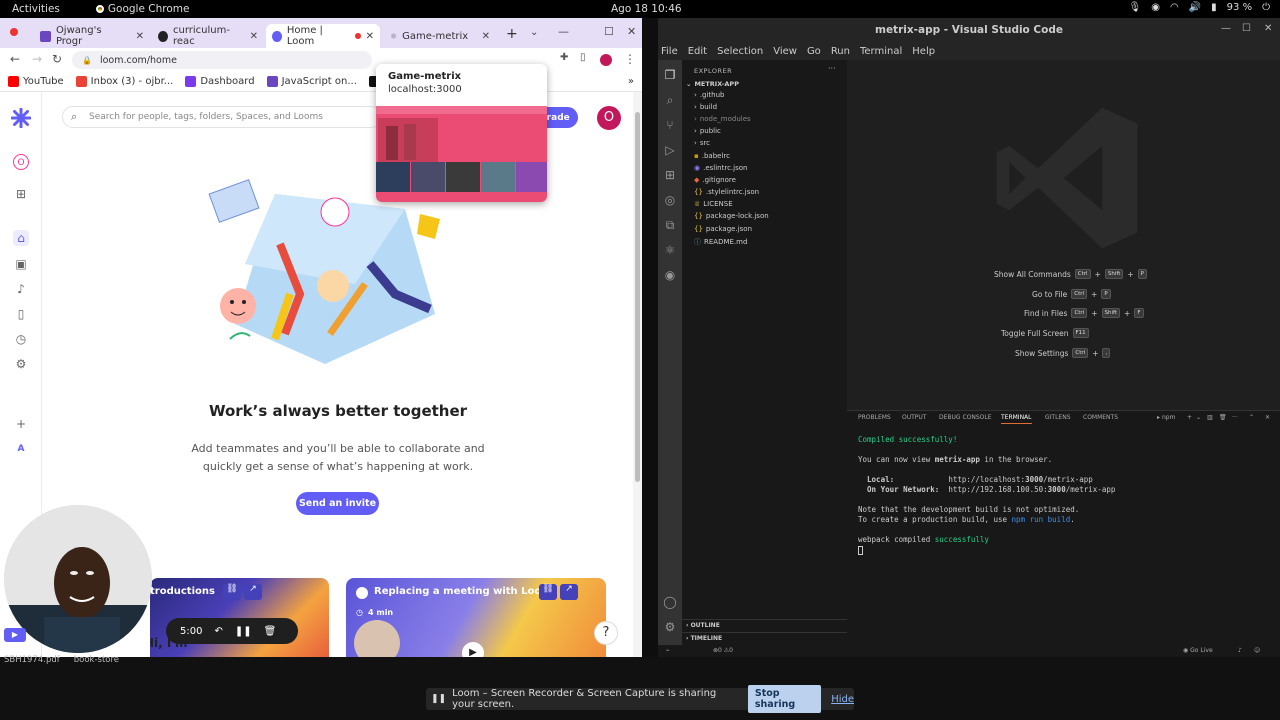 This screenshot has height=720, width=1280. I want to click on live-share-icon: ⧉, so click(670, 225).